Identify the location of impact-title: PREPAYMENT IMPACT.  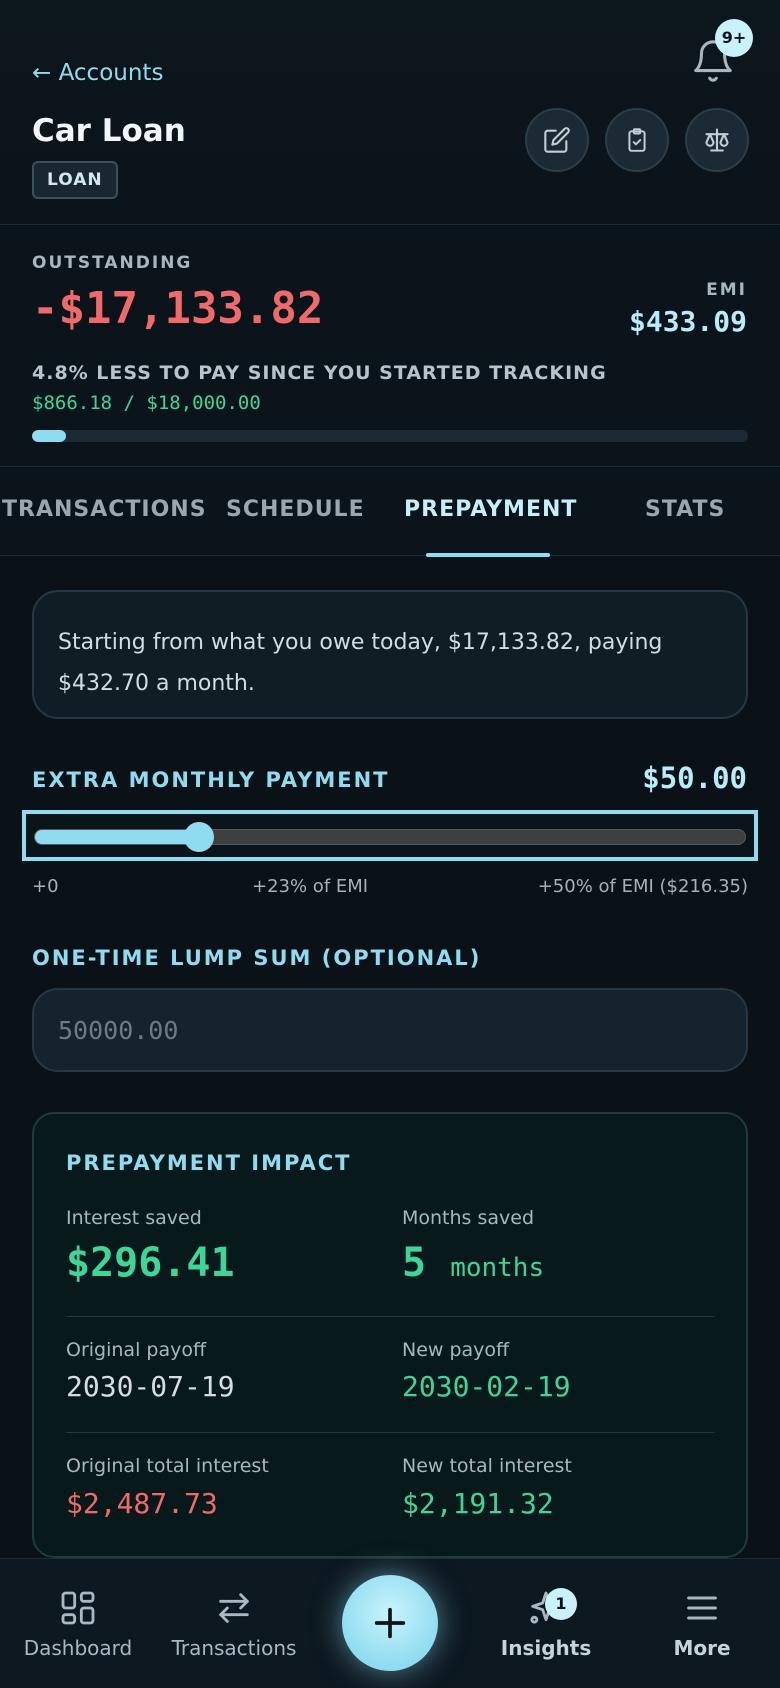
(209, 1163).